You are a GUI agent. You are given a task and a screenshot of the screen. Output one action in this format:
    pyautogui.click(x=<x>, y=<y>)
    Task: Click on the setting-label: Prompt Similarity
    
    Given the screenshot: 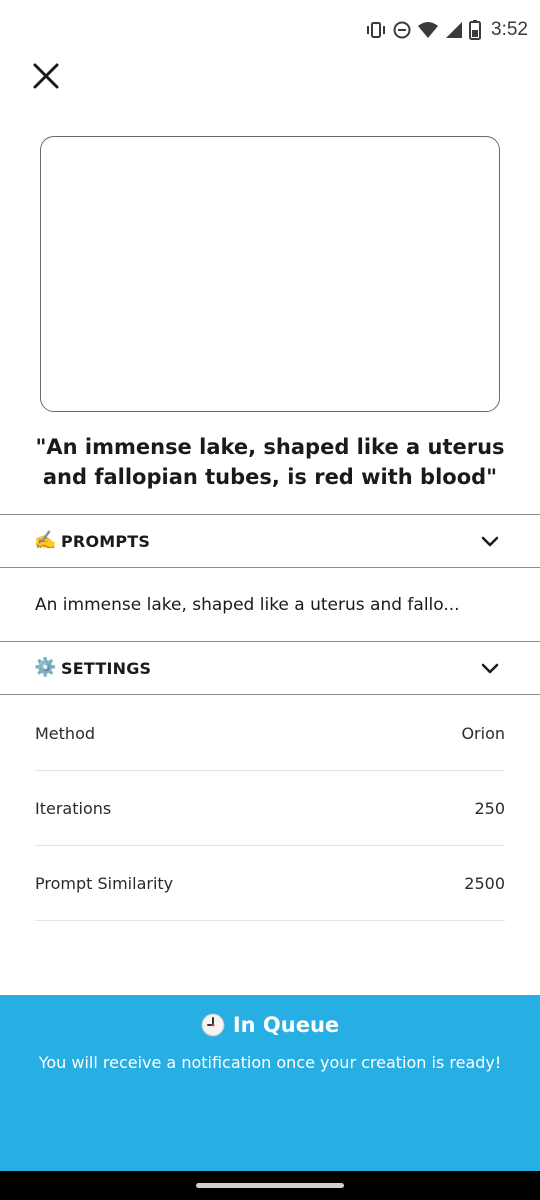 What is the action you would take?
    pyautogui.click(x=104, y=883)
    